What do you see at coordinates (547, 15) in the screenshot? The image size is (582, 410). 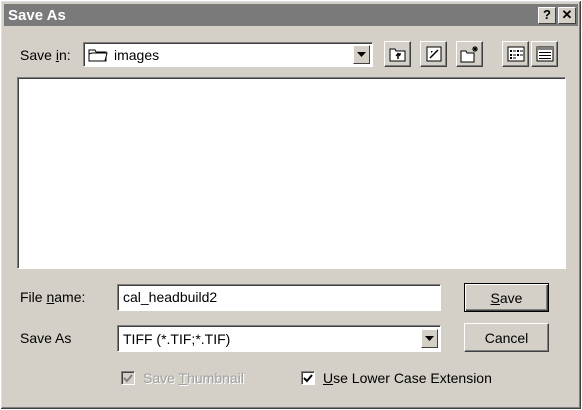 I see `help-button: ?` at bounding box center [547, 15].